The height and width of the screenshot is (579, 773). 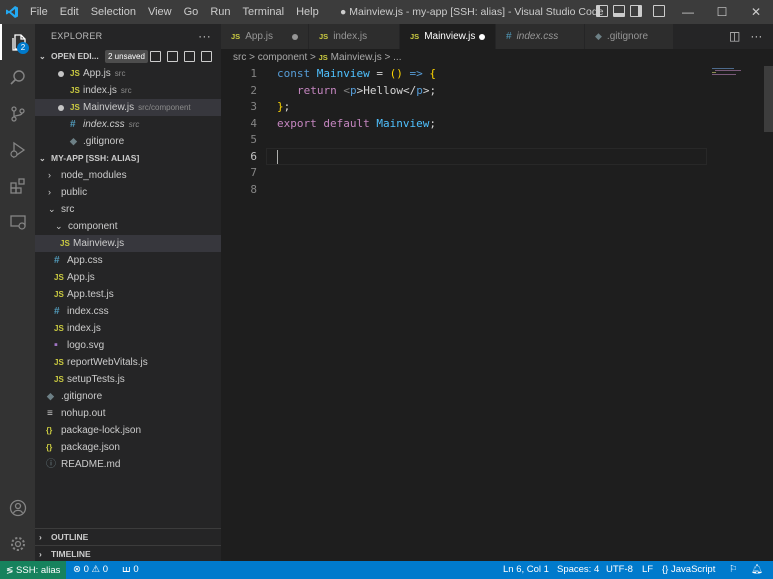 I want to click on open-editors-header: ⌄ OPEN EDI... 2 unsaved, so click(x=128, y=56).